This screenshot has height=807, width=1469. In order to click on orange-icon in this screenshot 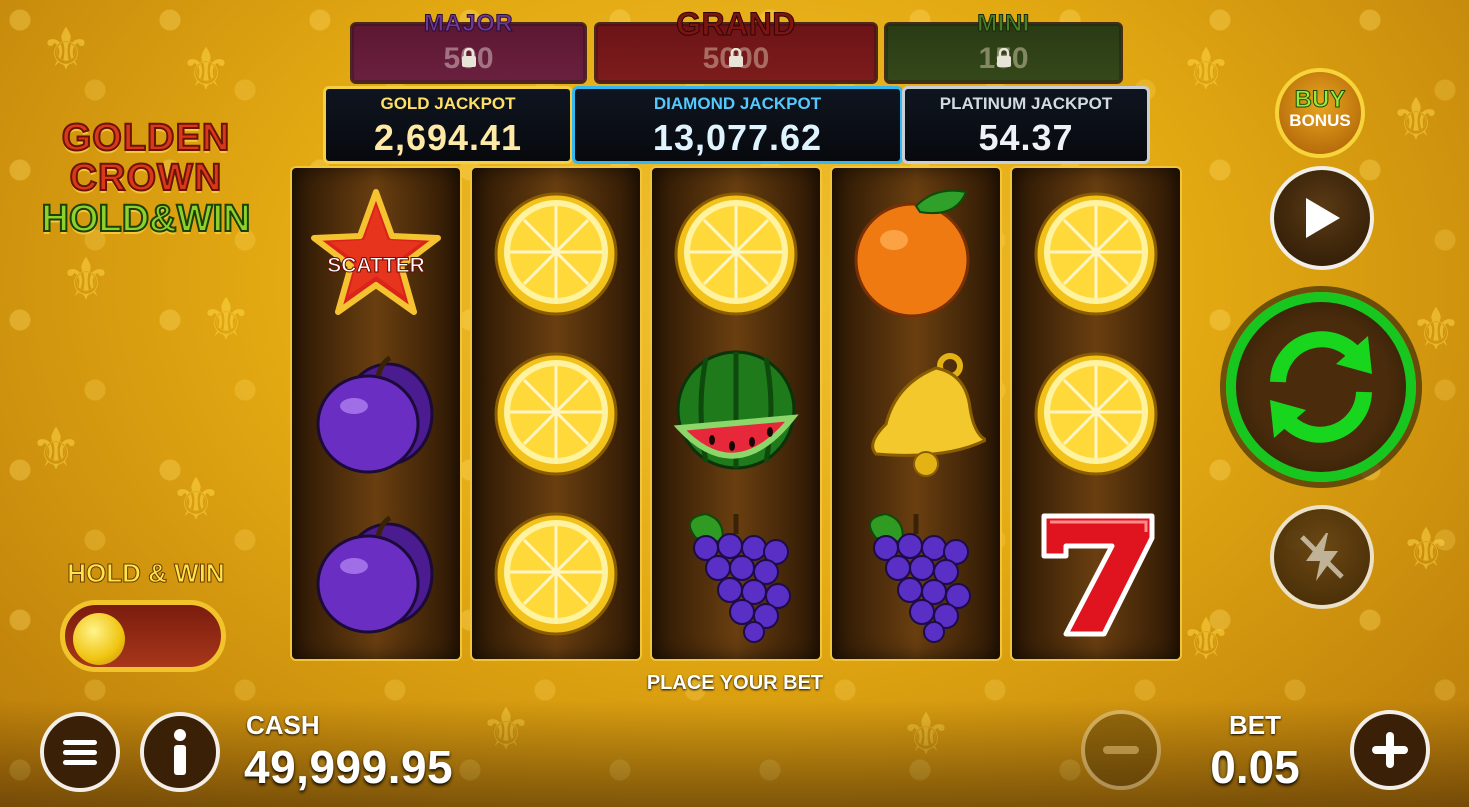, I will do `click(912, 253)`.